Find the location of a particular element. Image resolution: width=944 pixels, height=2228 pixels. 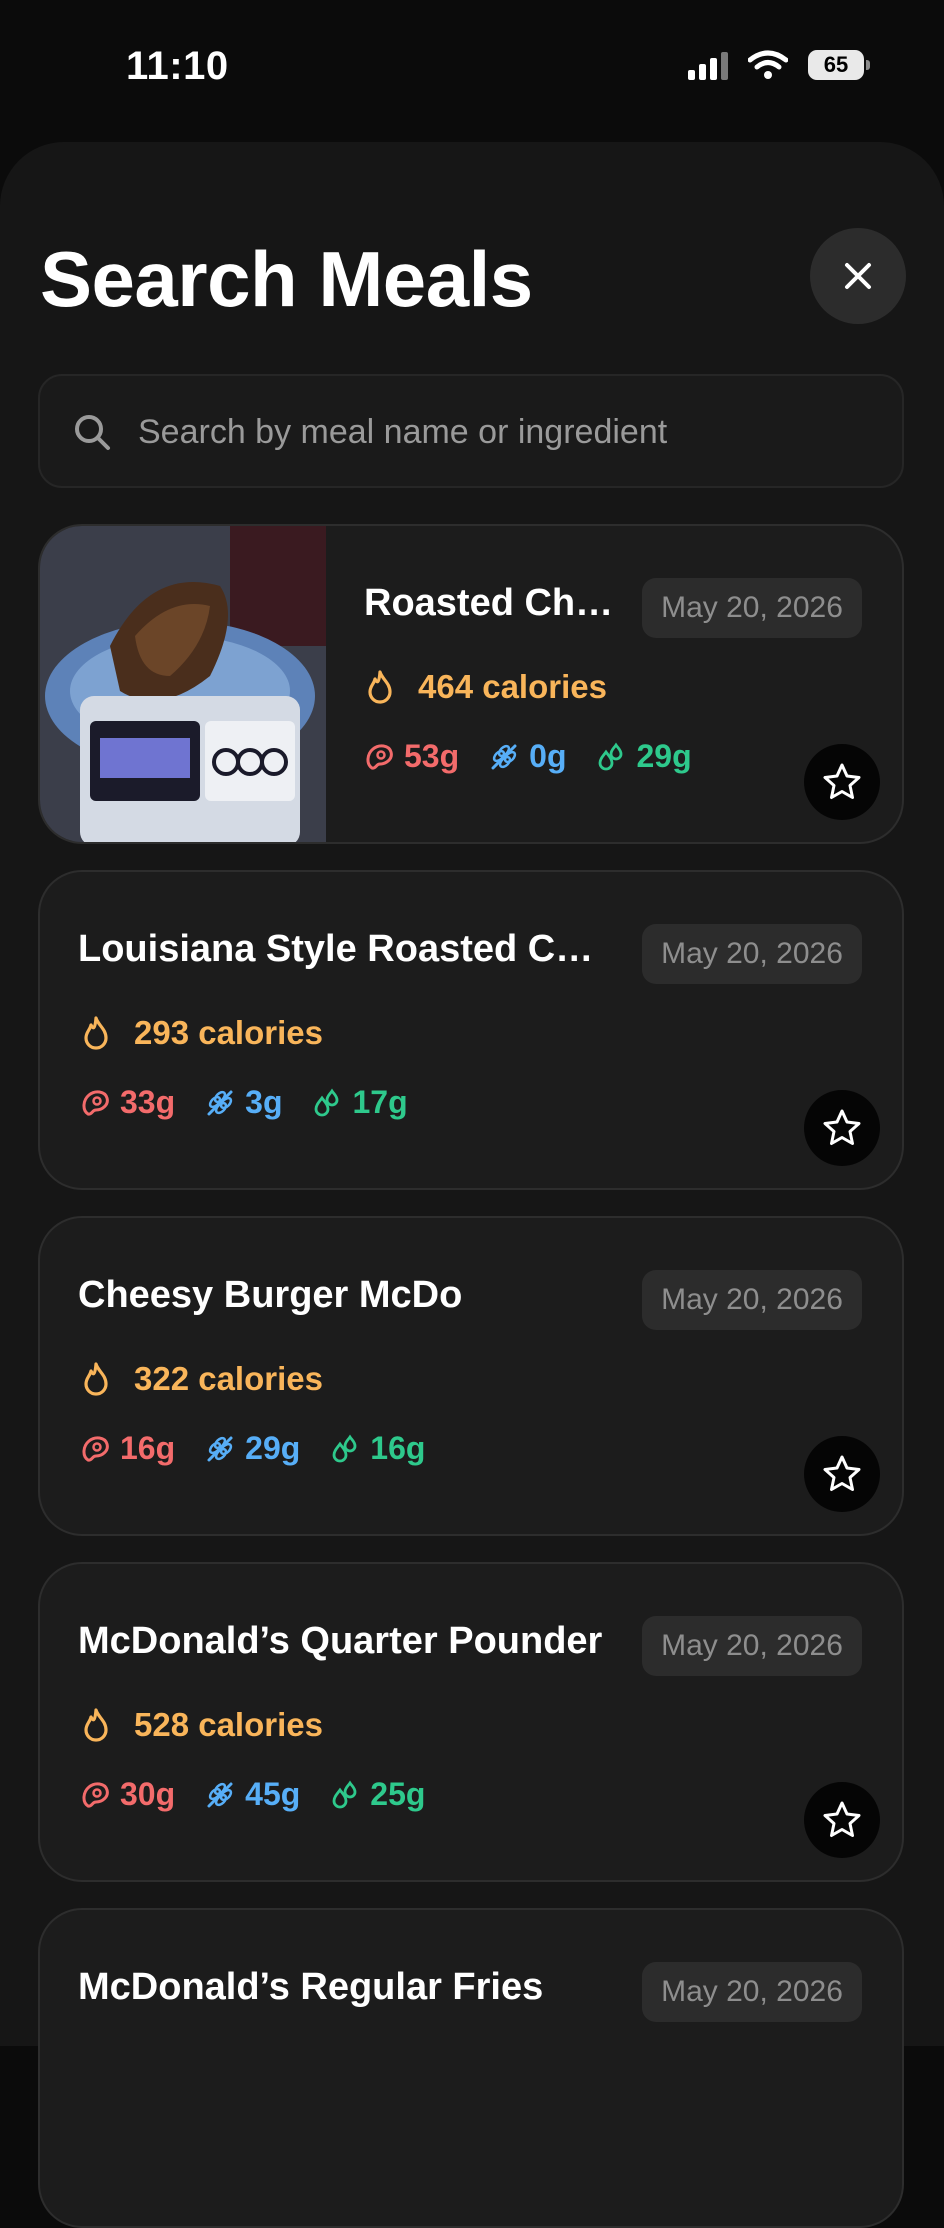

page-title: Search Meals is located at coordinates (286, 279).